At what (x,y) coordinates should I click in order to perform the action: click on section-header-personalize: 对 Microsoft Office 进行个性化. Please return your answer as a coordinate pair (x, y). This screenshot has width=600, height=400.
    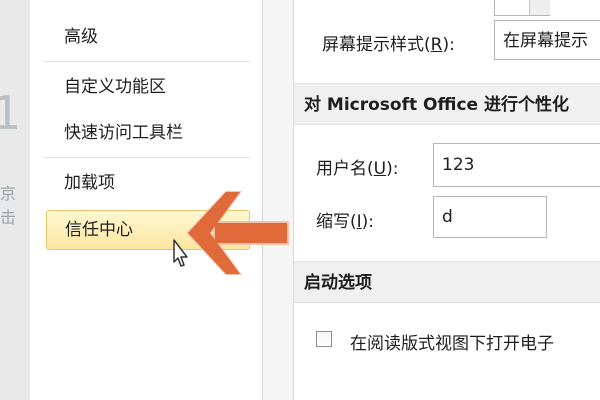
    Looking at the image, I should click on (447, 104).